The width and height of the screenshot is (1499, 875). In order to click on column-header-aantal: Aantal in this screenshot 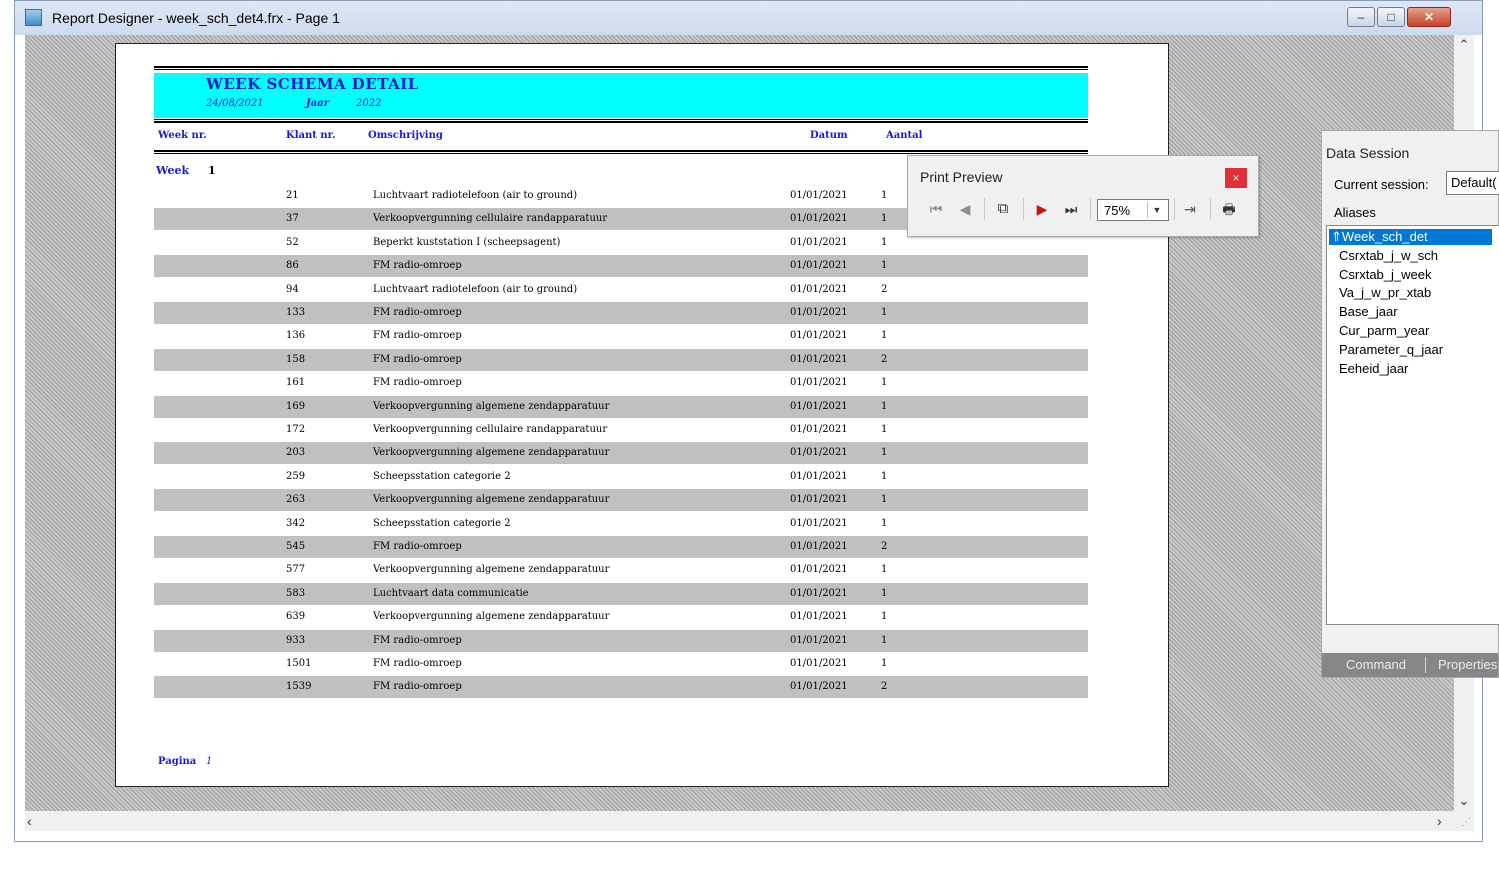, I will do `click(904, 135)`.